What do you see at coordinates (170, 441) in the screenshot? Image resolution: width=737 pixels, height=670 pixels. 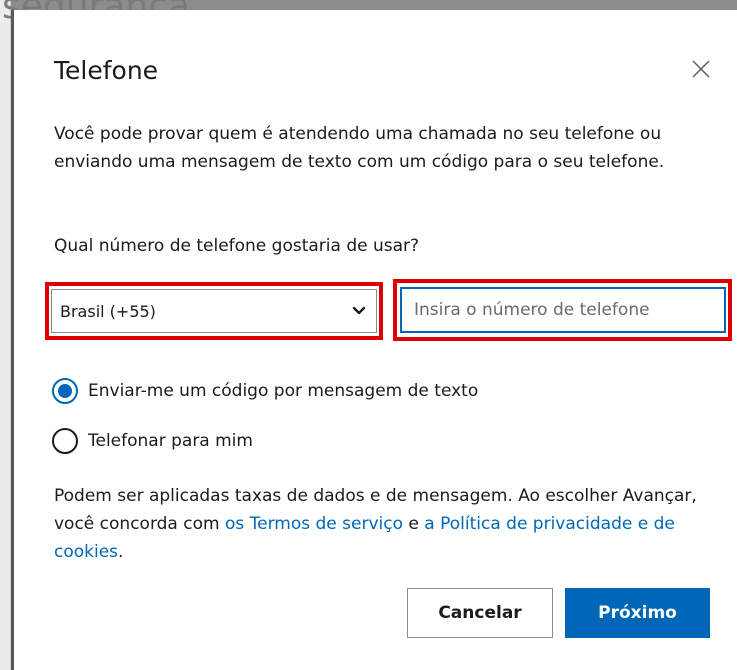 I see `option-call-me-label: Telefonar para mim` at bounding box center [170, 441].